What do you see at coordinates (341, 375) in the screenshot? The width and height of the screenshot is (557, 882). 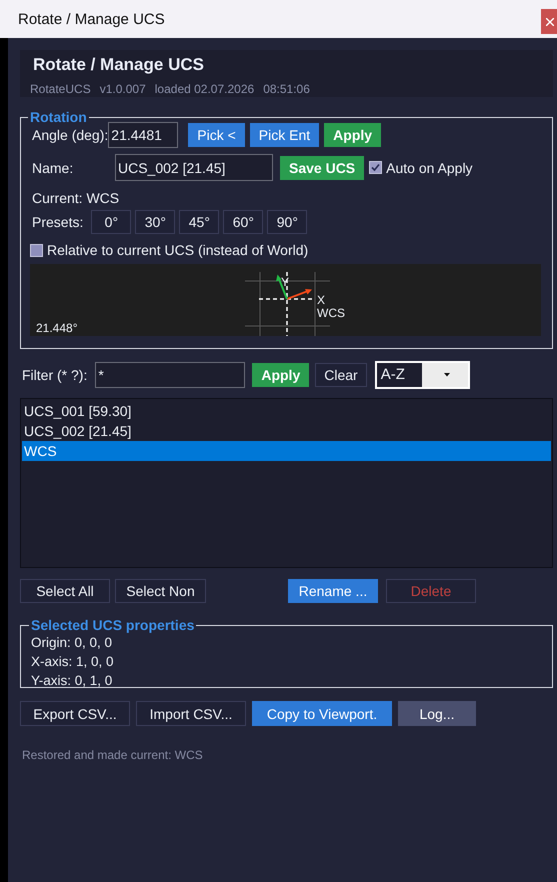 I see `filter-button: Clear` at bounding box center [341, 375].